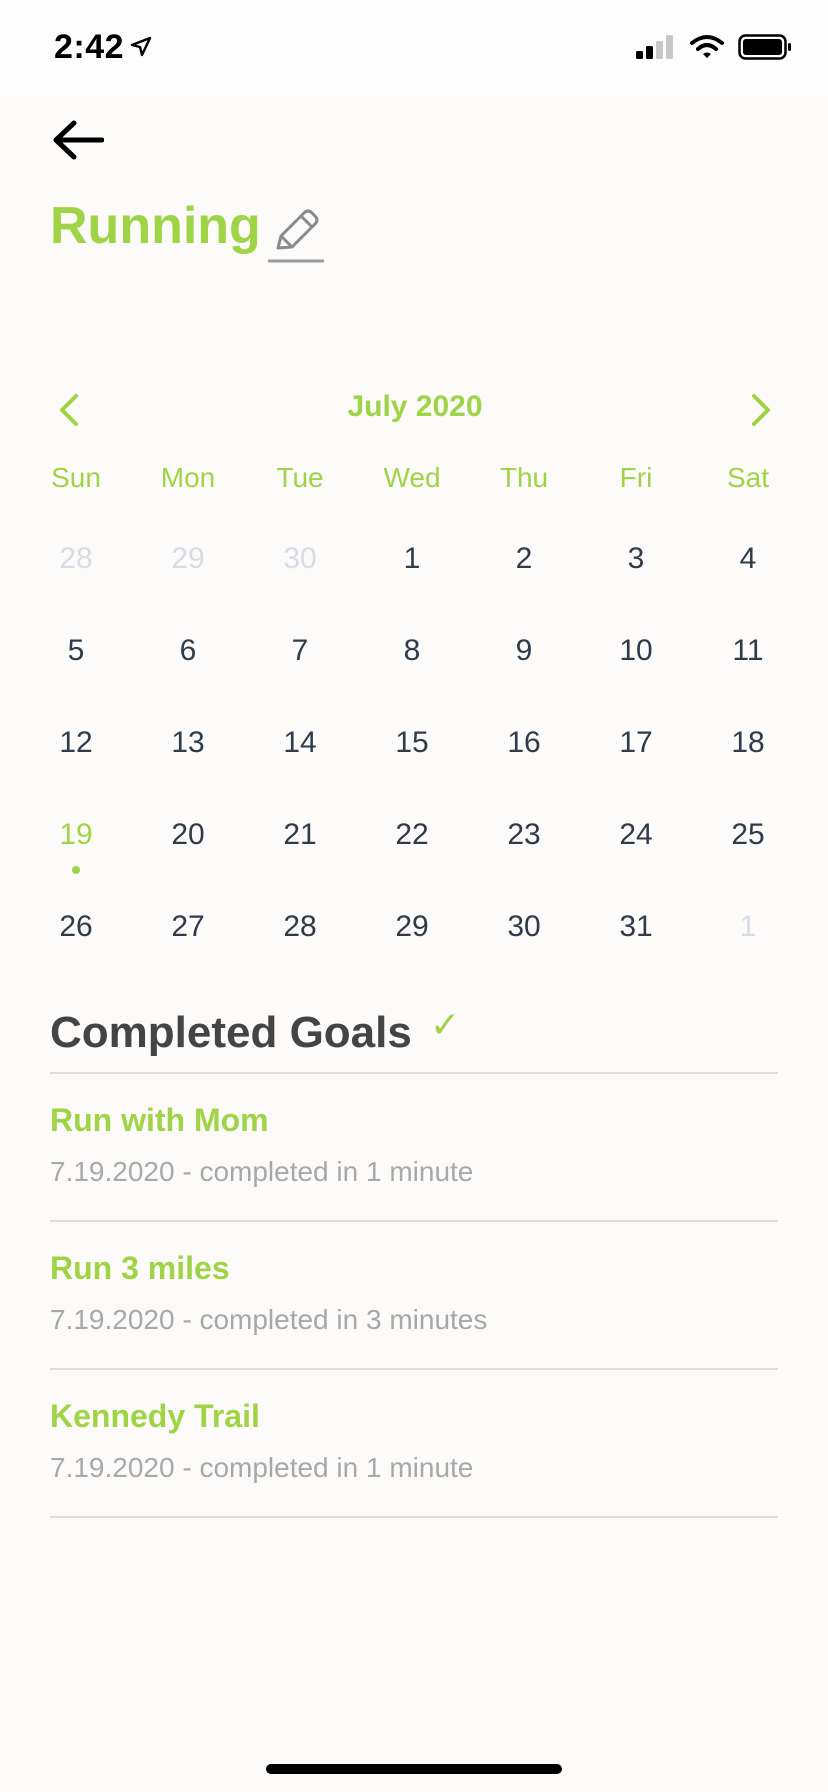 This screenshot has width=828, height=1792. Describe the element at coordinates (300, 477) in the screenshot. I see `weekday-label: Tue` at that location.